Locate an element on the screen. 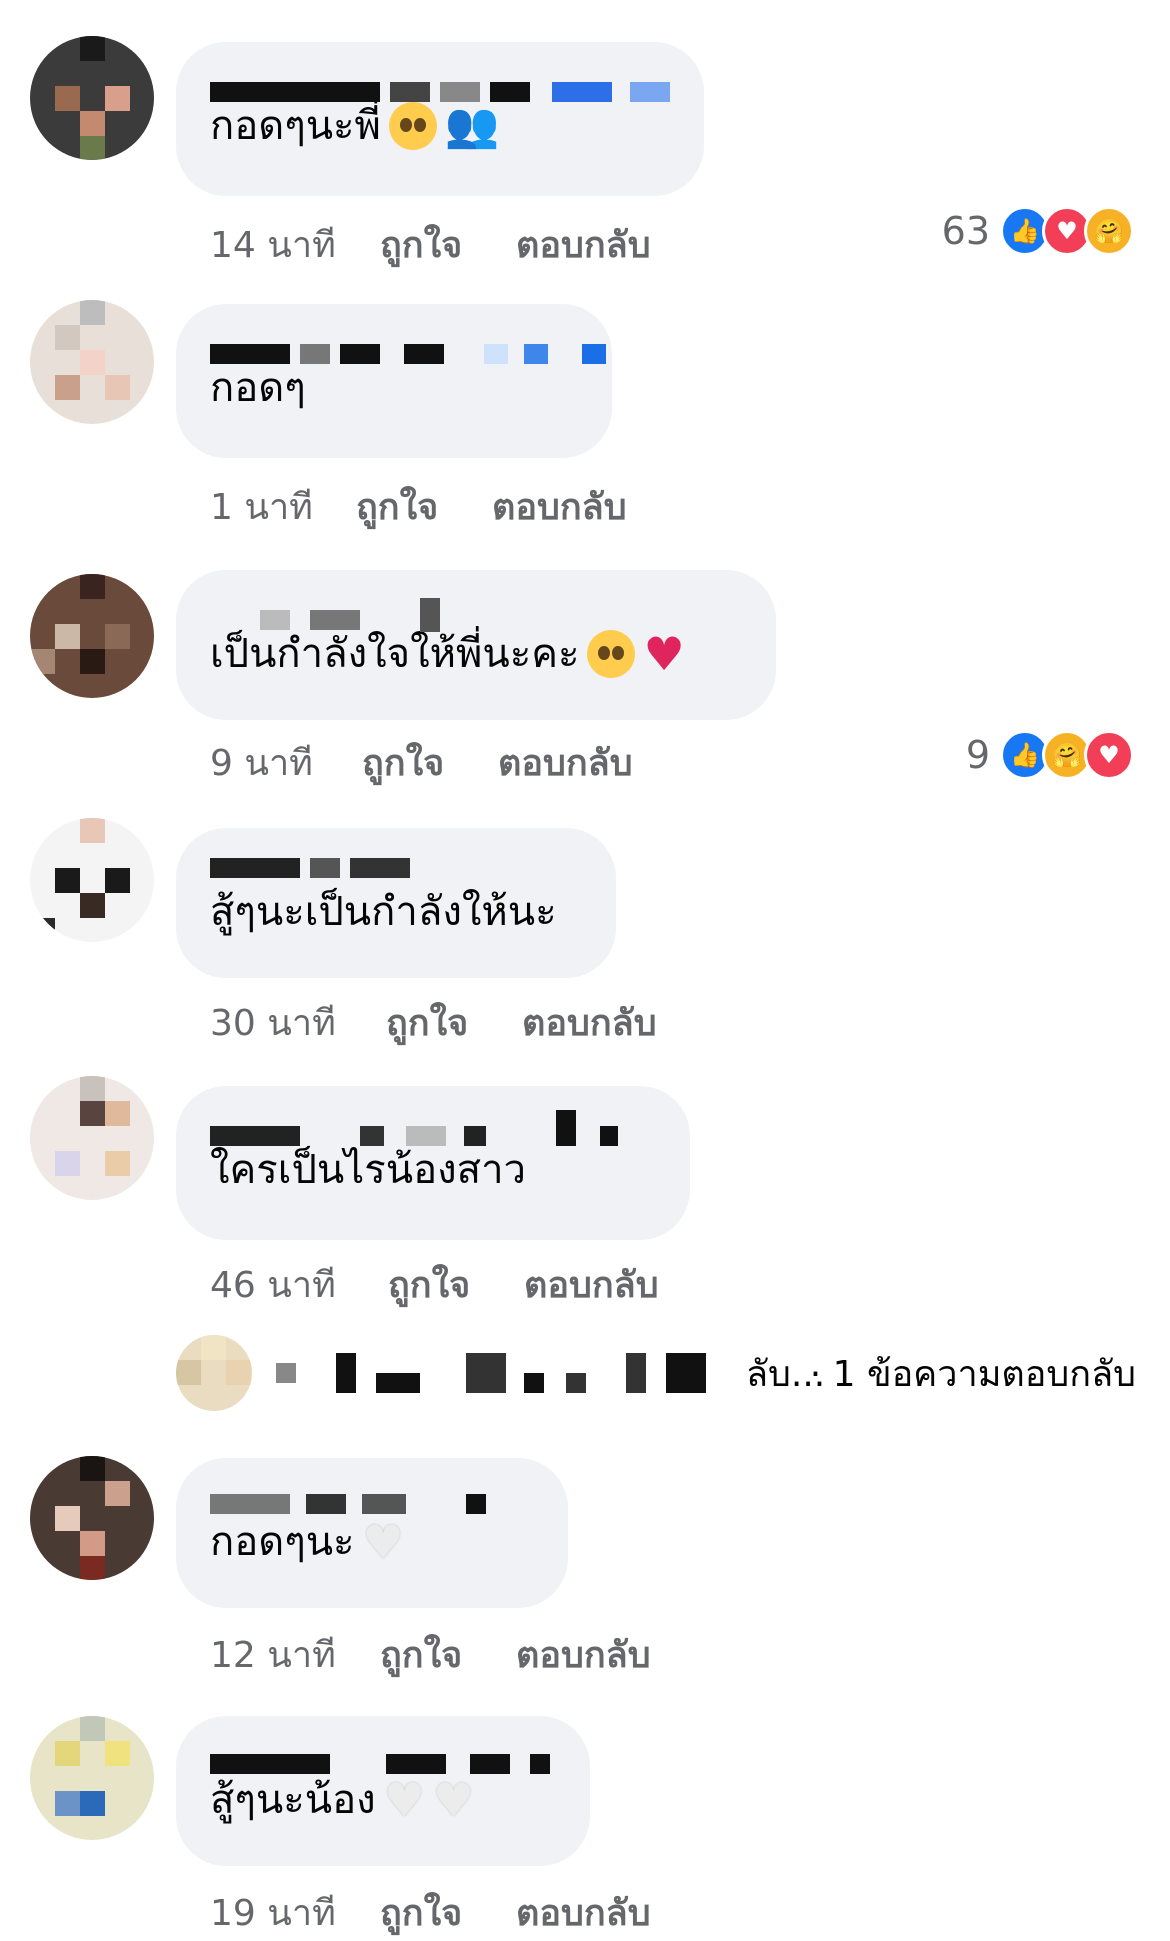  comment-text: กอดๆนะ is located at coordinates (282, 1542).